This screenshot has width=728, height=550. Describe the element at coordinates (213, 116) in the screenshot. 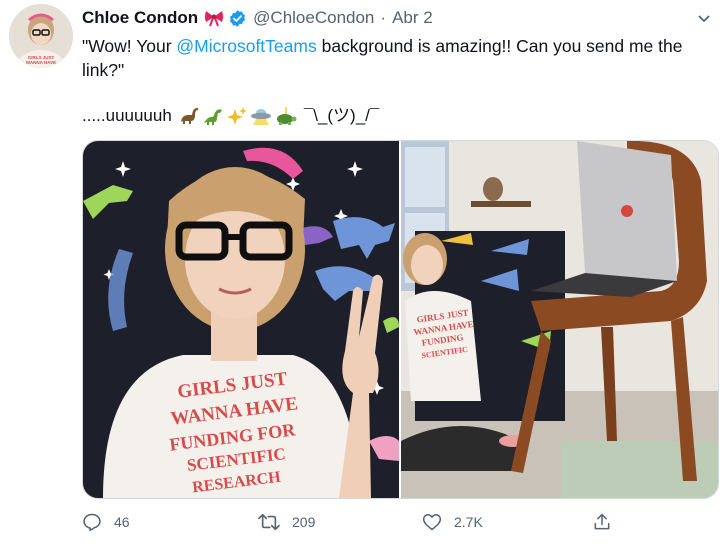

I see `dinosaur-icon` at that location.